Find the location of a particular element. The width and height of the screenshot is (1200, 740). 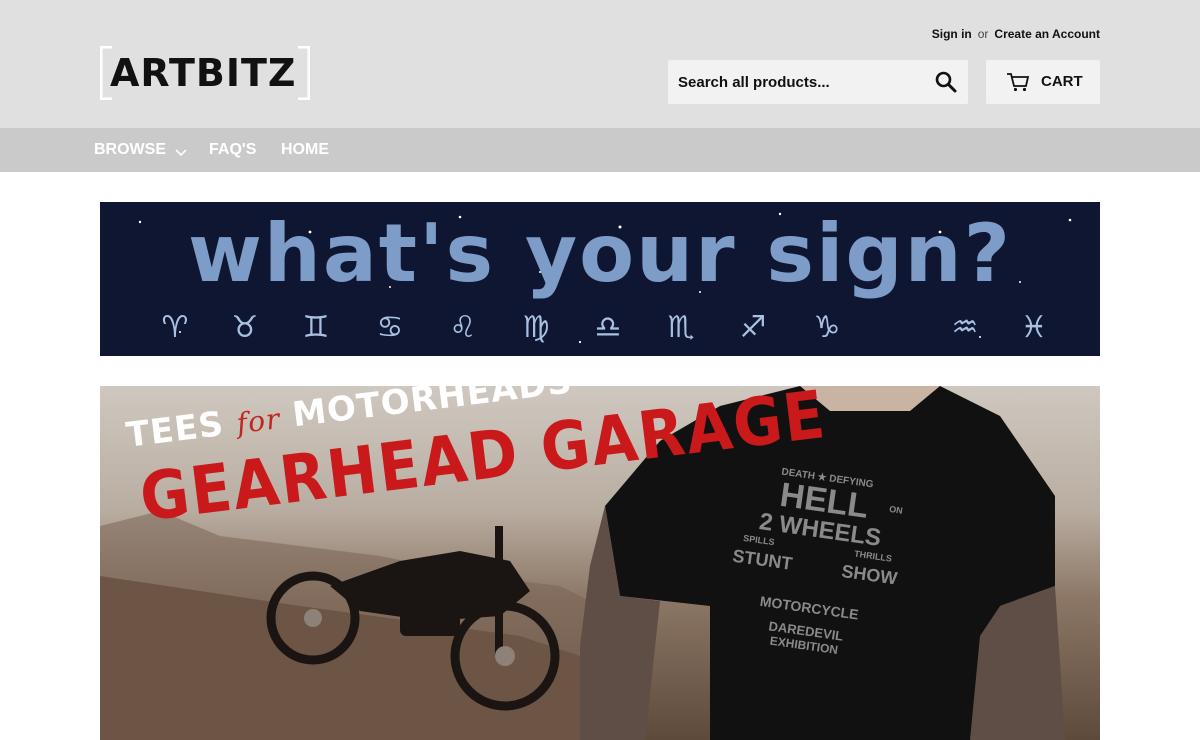

aquarius-icon: ♒ is located at coordinates (965, 327).